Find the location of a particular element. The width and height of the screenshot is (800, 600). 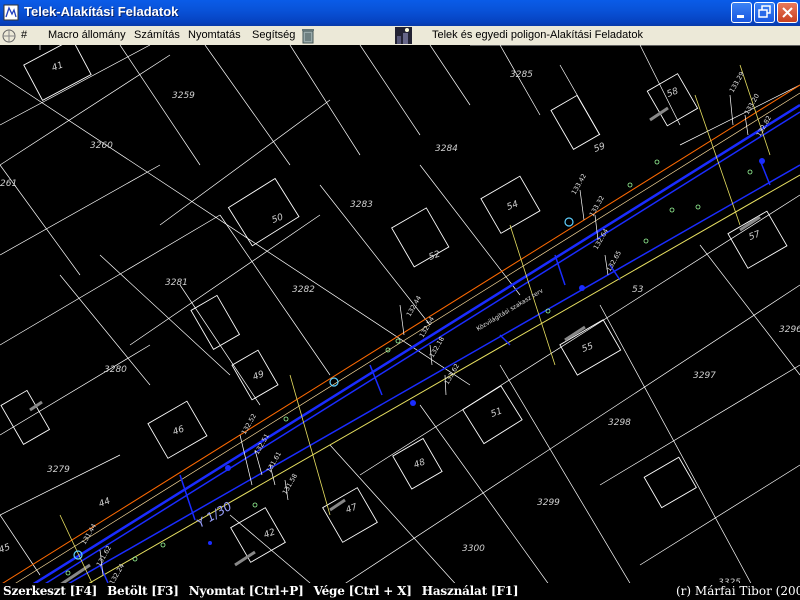

app-icon is located at coordinates (11, 12).